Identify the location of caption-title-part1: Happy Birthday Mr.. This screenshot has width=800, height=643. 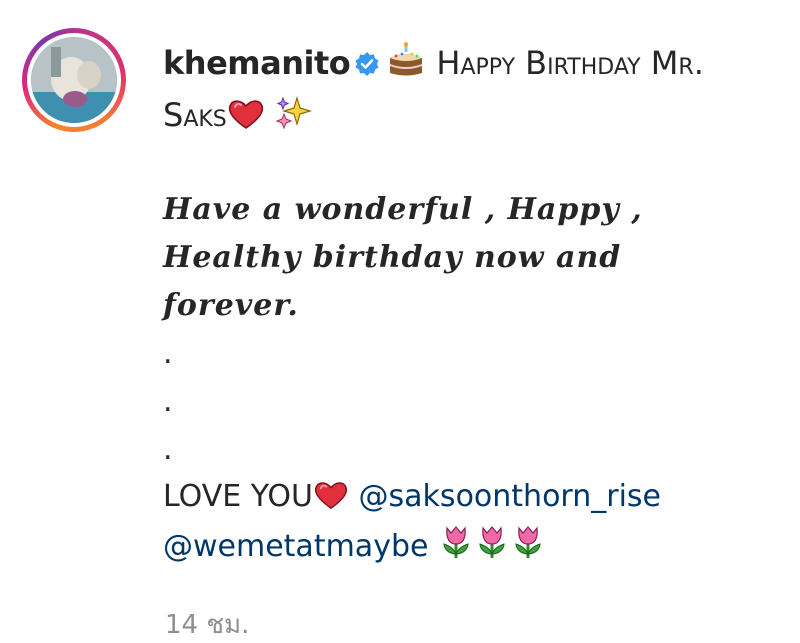
(570, 63).